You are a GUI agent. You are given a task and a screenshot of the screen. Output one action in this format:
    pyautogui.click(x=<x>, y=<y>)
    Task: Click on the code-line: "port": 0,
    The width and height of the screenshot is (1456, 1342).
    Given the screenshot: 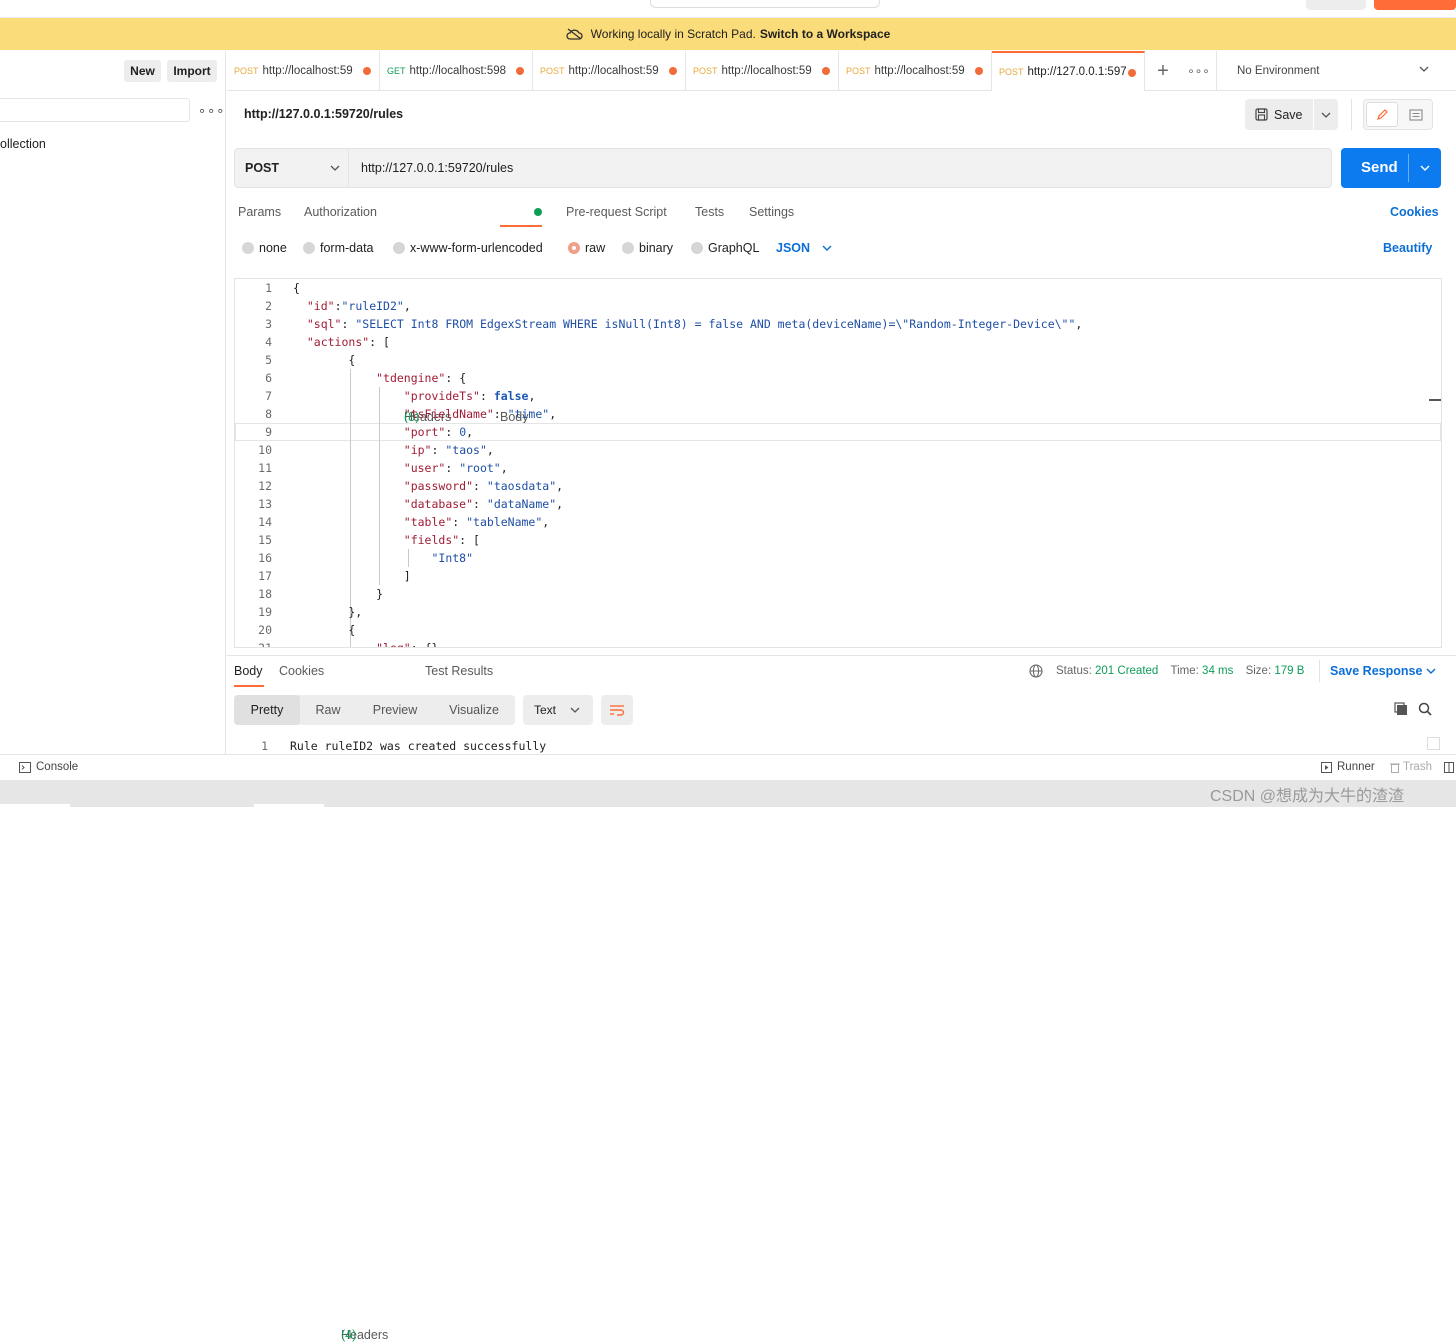 What is the action you would take?
    pyautogui.click(x=438, y=432)
    